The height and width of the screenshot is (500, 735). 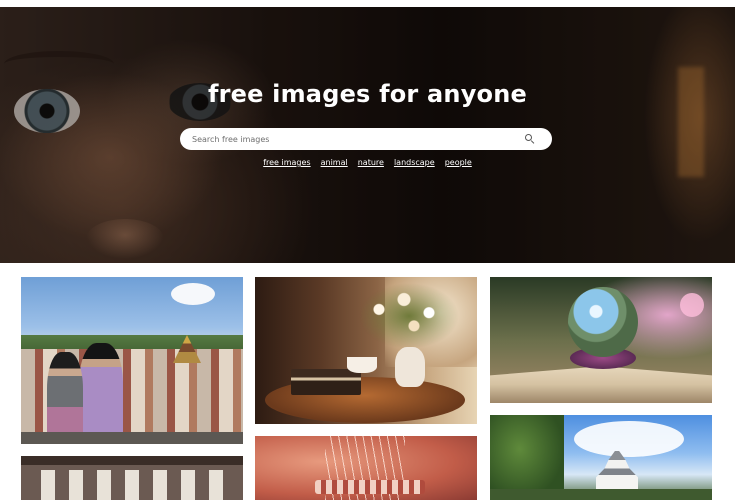 I want to click on image-detail-cloth, so click(x=136, y=485).